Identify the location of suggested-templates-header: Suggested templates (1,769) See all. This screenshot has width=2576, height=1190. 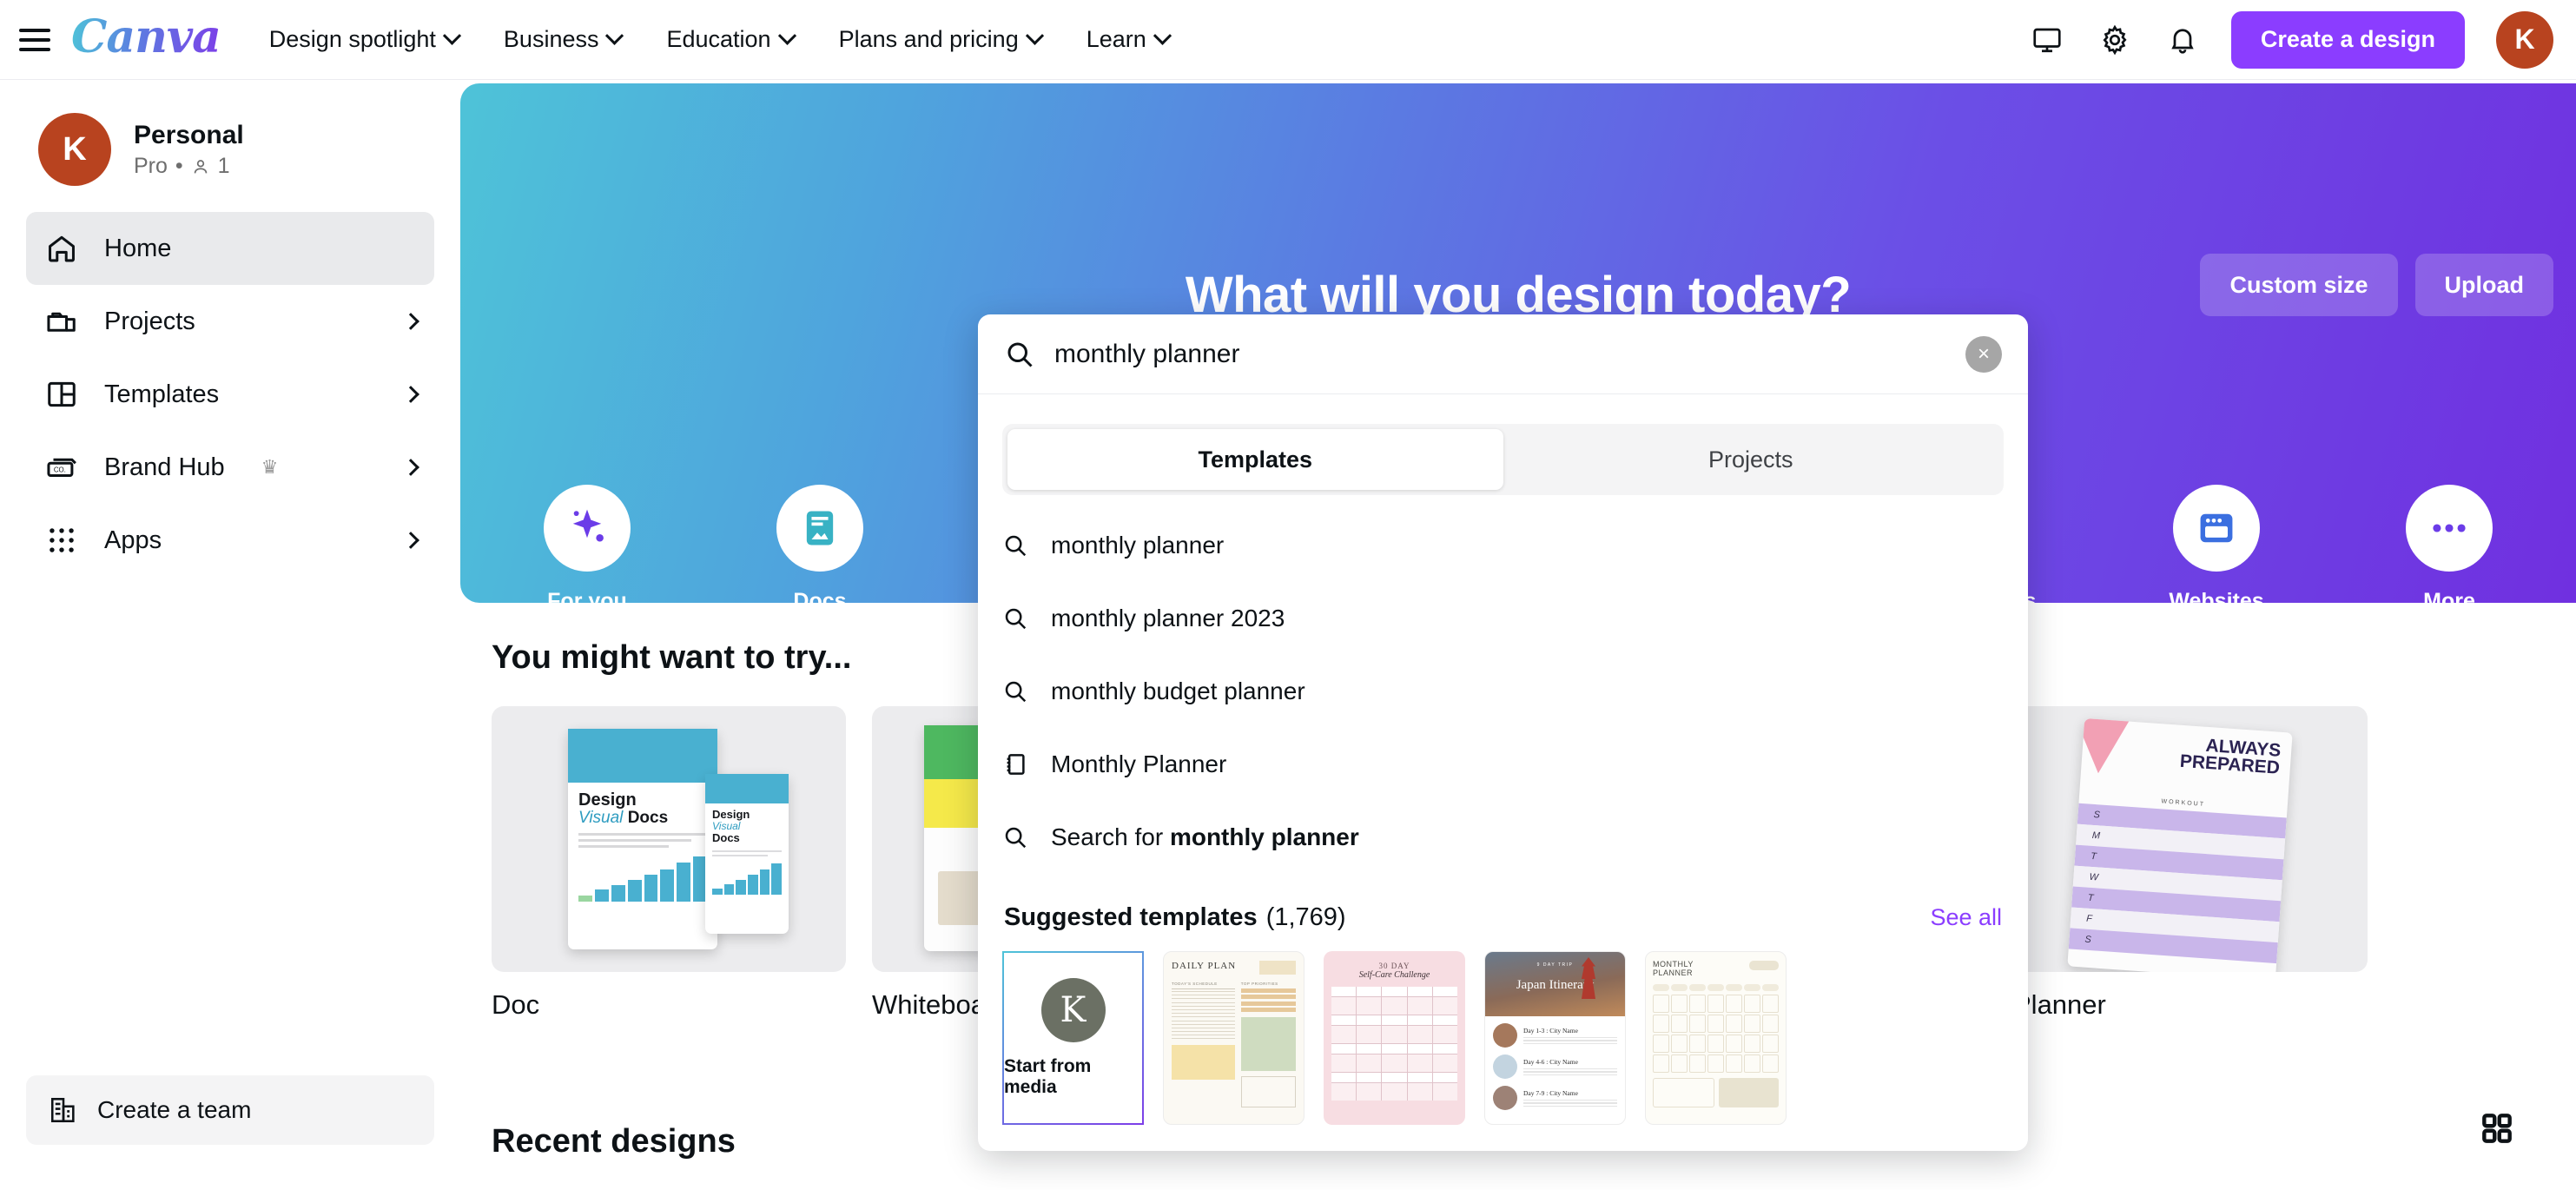
(1503, 912).